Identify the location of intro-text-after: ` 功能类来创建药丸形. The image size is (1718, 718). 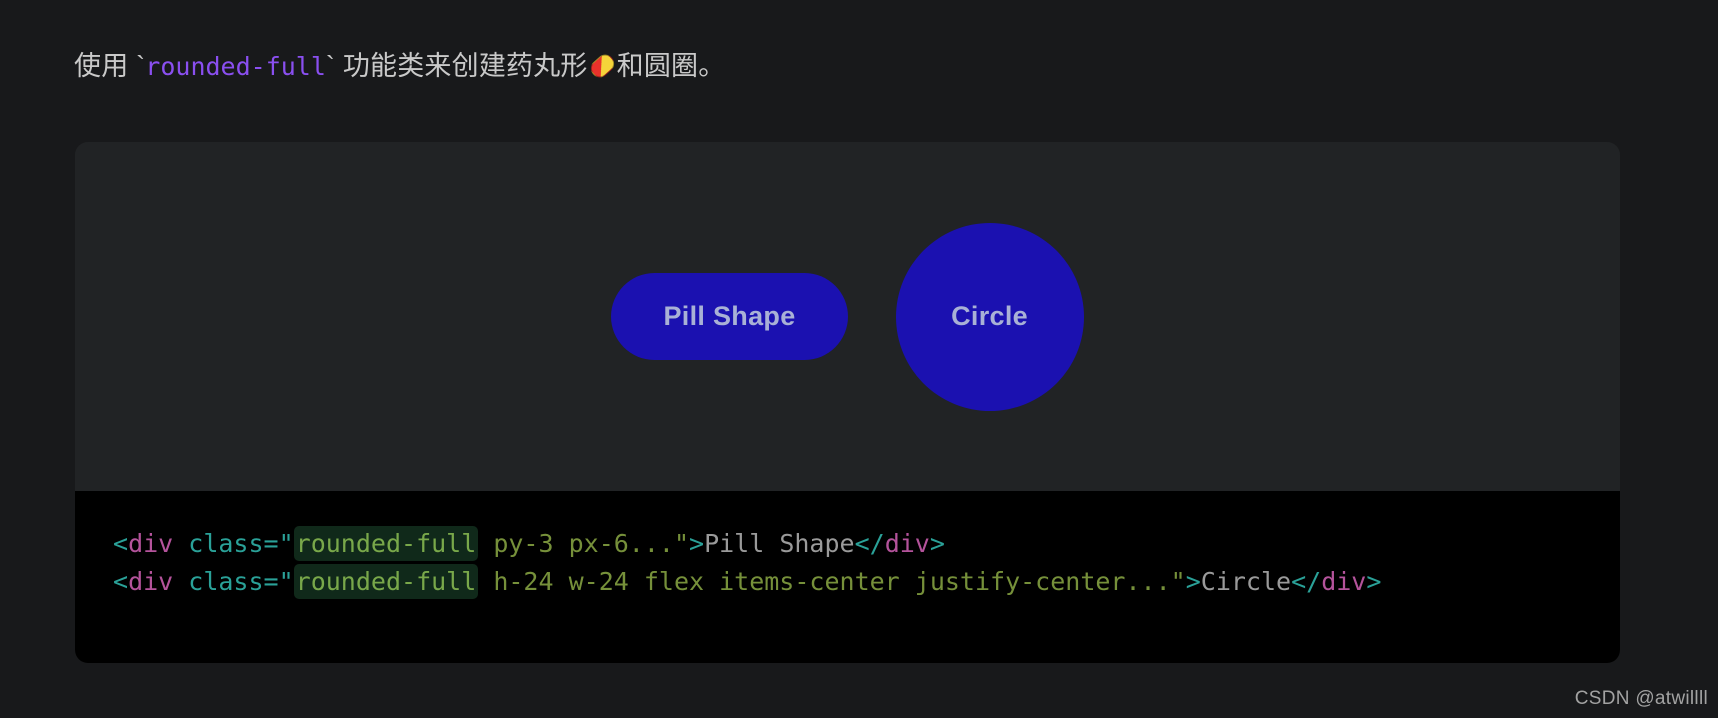
(456, 66).